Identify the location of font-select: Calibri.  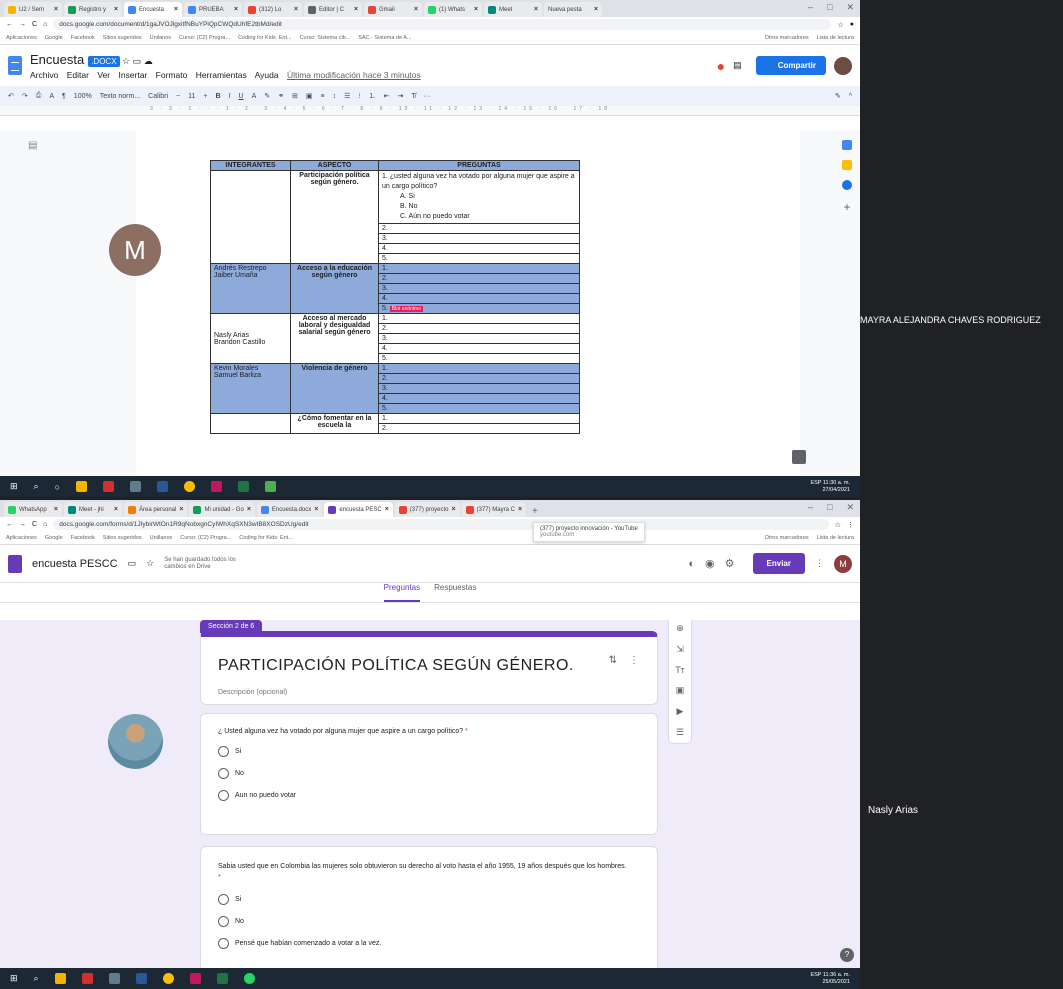
(158, 96).